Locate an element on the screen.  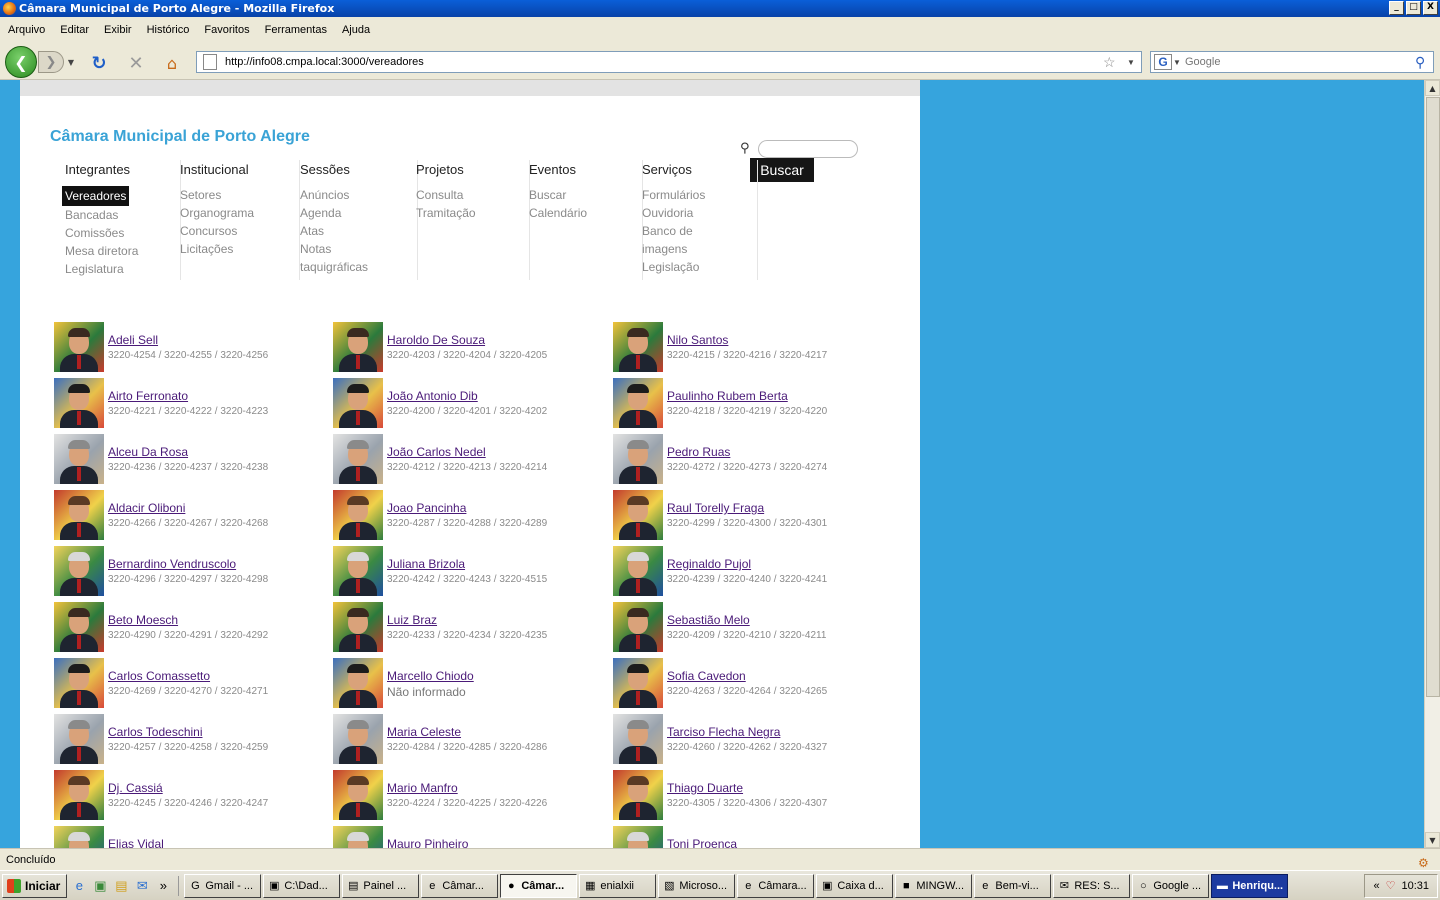
vereador-name-link: Alceu Da Rosa is located at coordinates (148, 452).